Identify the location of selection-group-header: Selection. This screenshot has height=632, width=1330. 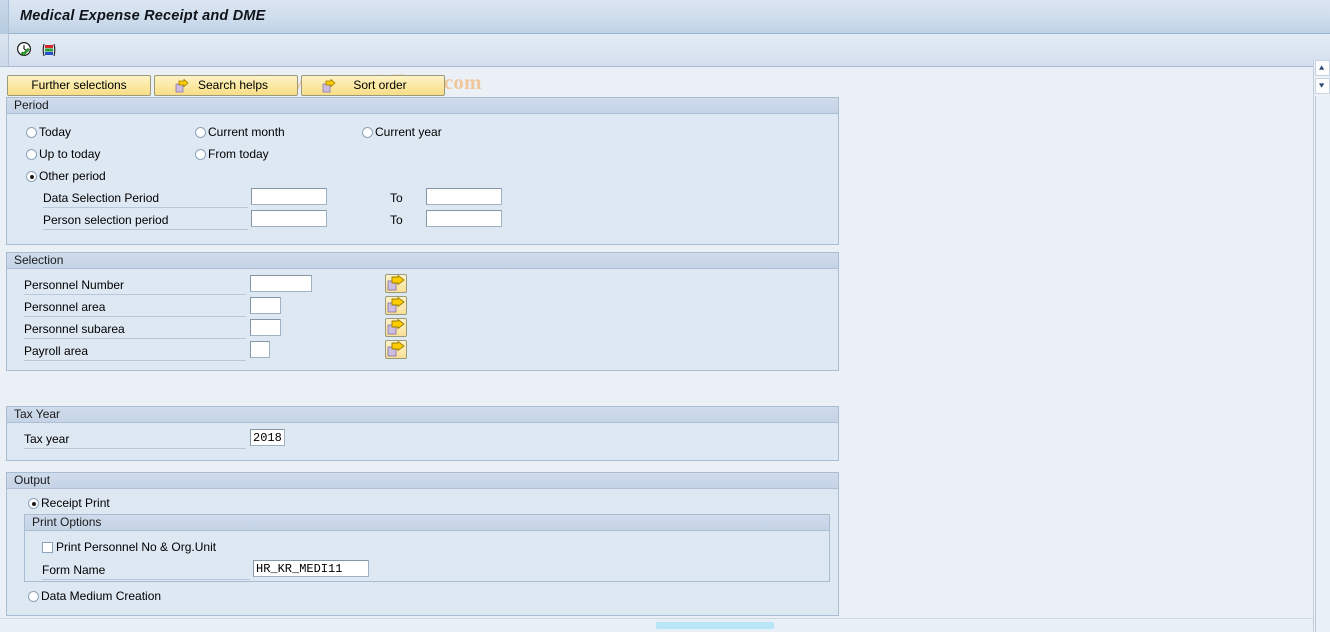
(422, 261).